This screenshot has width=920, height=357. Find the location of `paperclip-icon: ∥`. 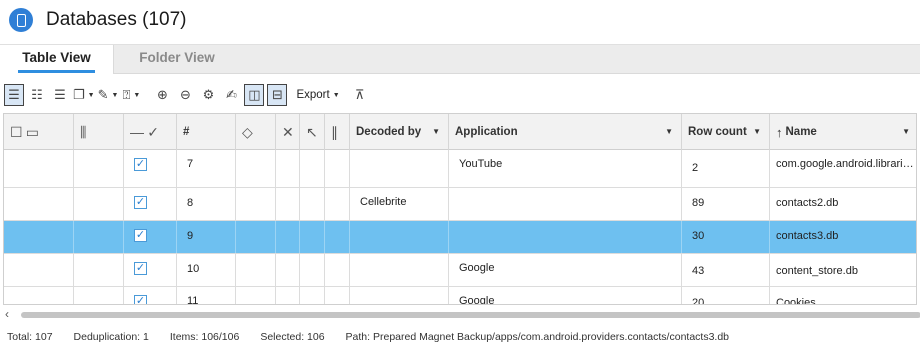

paperclip-icon: ∥ is located at coordinates (334, 131).